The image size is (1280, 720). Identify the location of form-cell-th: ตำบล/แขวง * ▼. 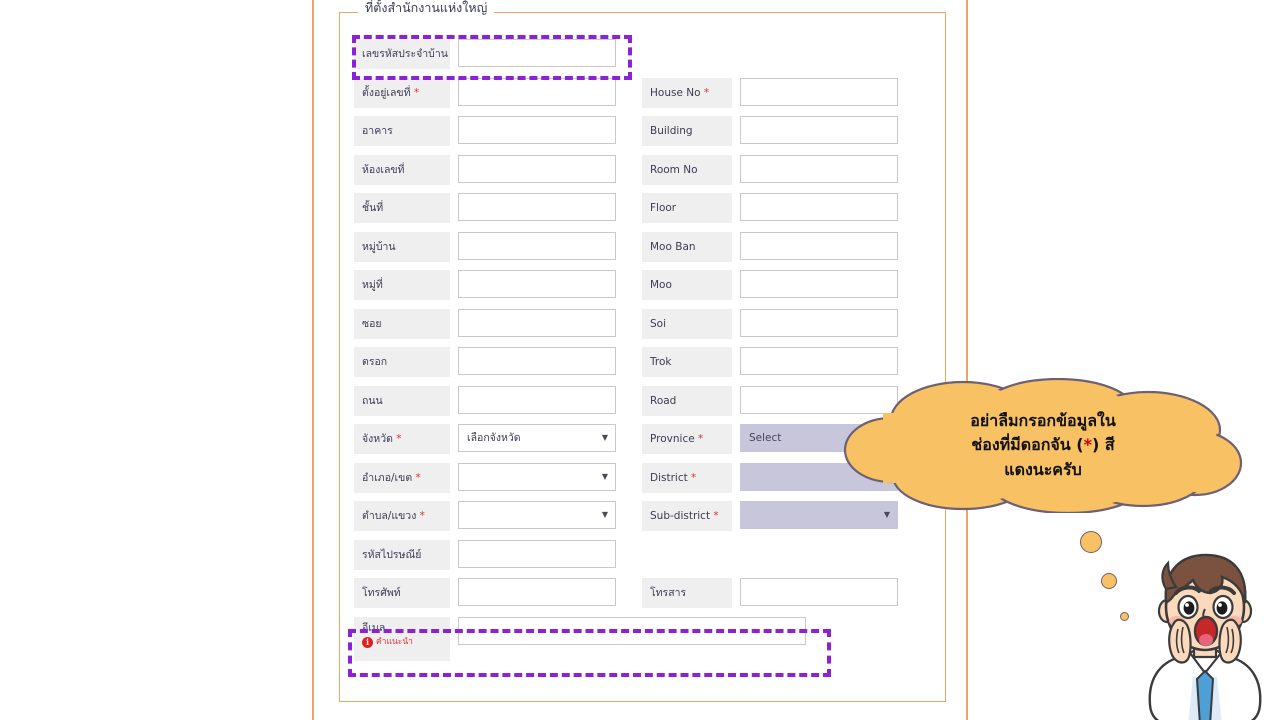
(498, 516).